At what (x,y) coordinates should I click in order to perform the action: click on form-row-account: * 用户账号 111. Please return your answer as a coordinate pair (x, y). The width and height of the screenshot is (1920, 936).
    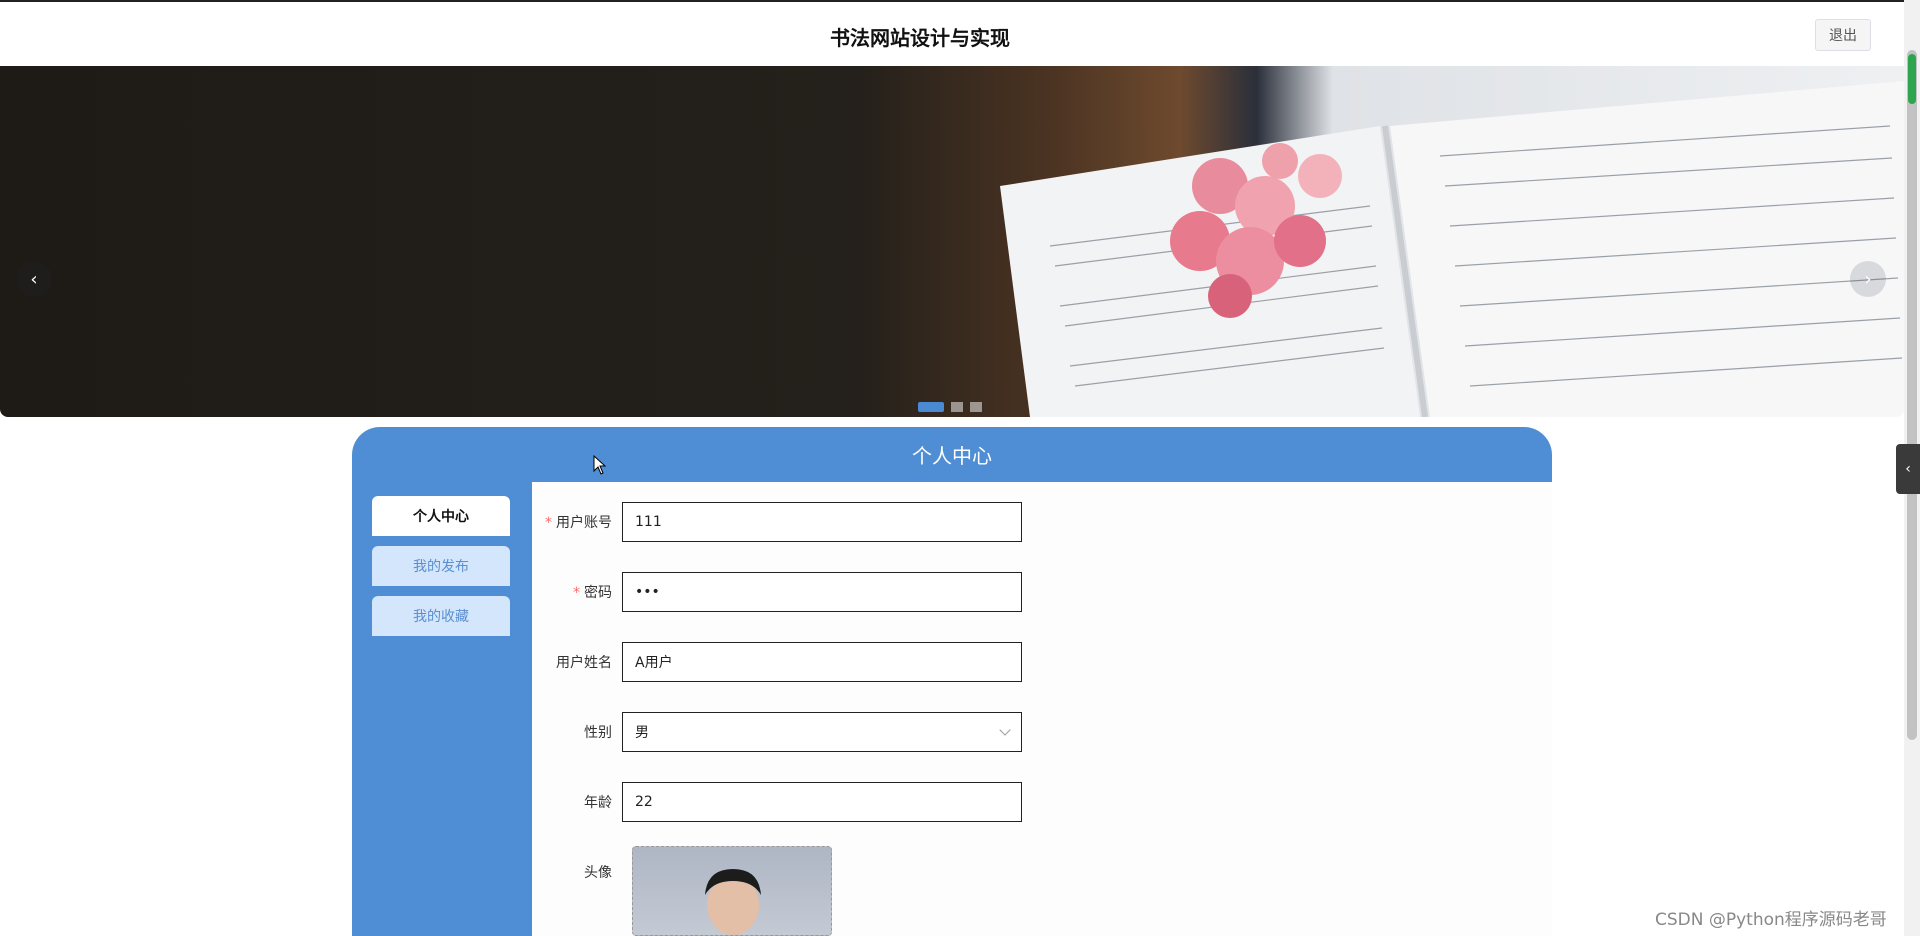
    Looking at the image, I should click on (777, 522).